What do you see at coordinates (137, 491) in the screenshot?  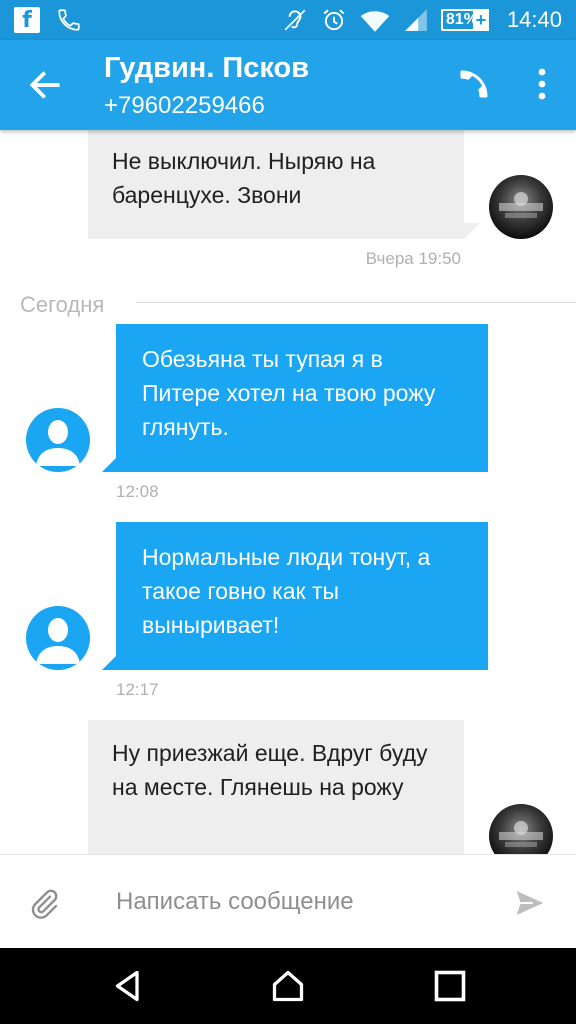 I see `message-timestamp: 12:08` at bounding box center [137, 491].